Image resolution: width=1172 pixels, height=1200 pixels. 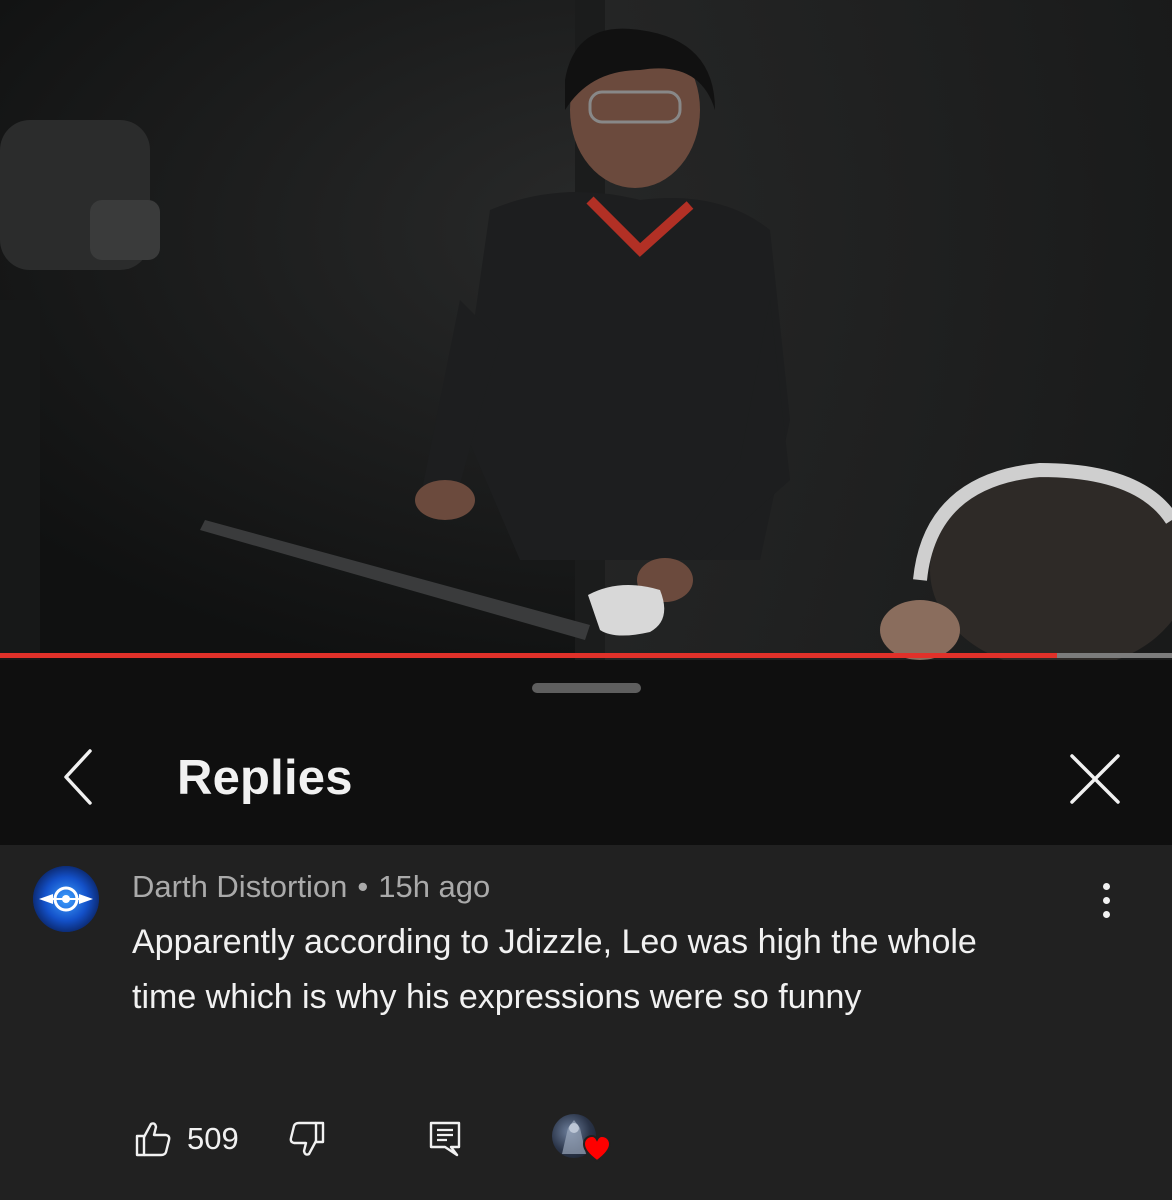 I want to click on chevron-left-icon, so click(x=78, y=777).